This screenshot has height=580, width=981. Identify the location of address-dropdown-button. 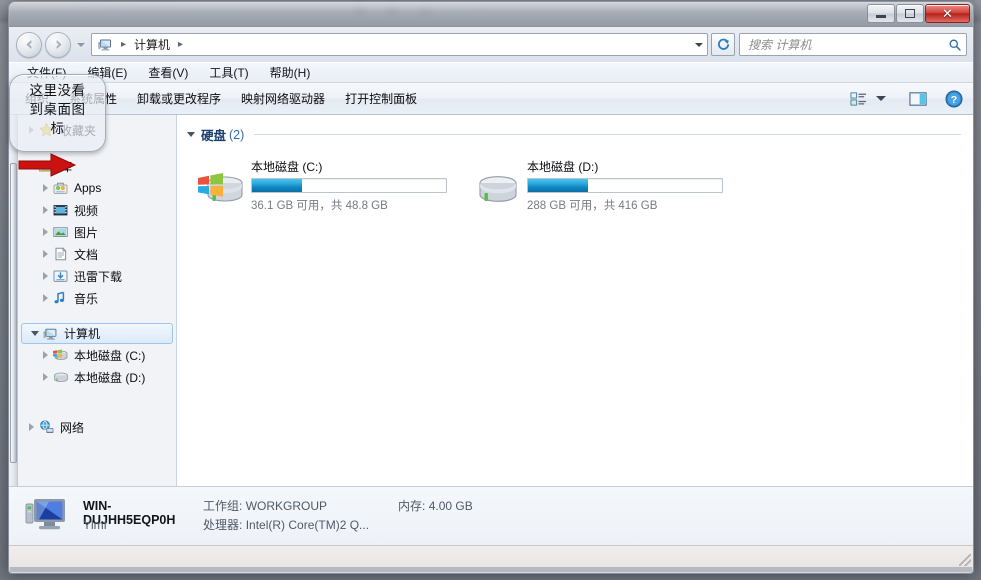
(699, 44).